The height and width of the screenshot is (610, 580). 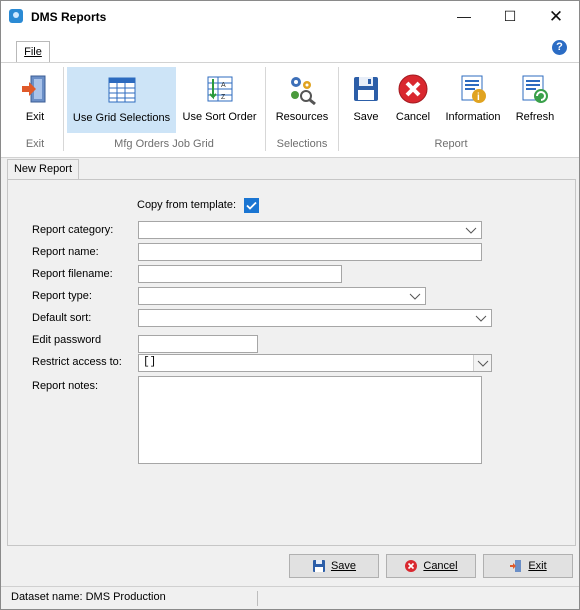 I want to click on report-category-select, so click(x=310, y=230).